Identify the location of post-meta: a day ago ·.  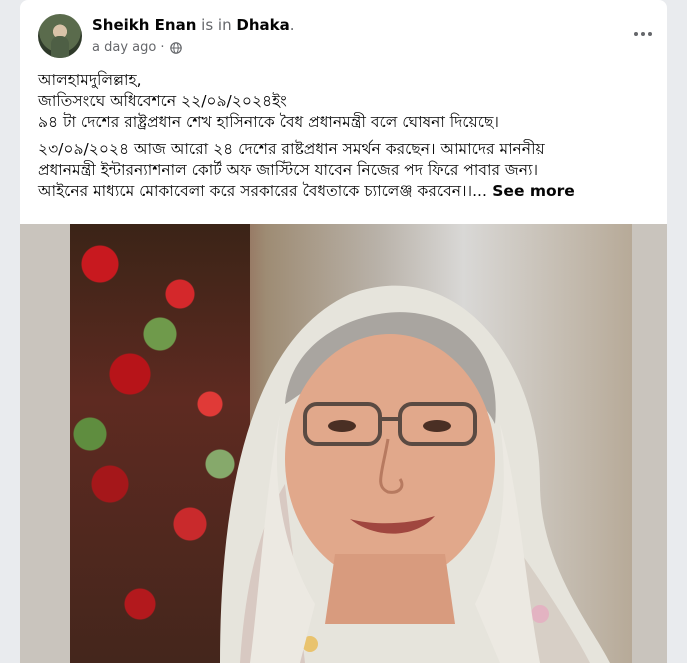
(137, 47).